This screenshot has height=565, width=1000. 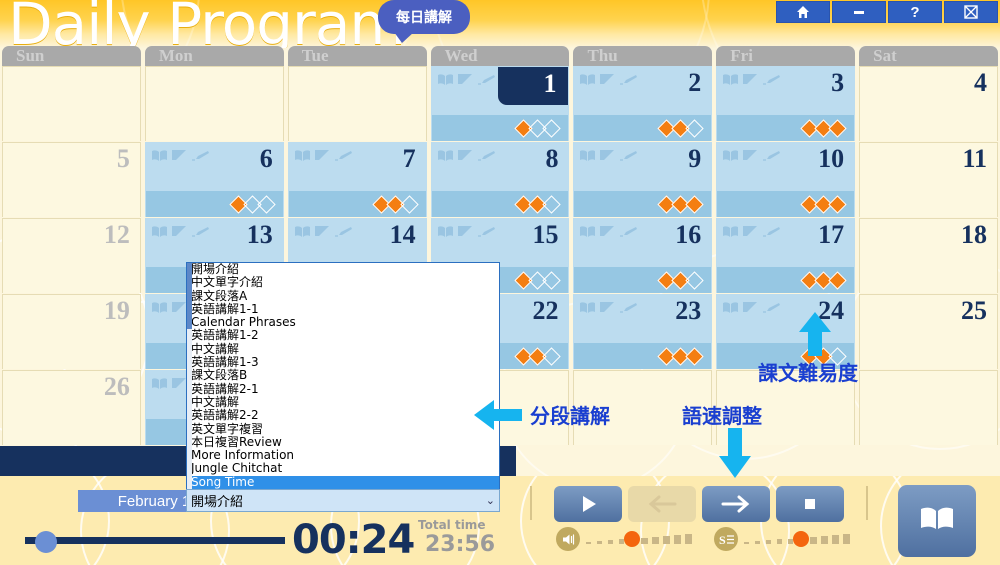 I want to click on section-combobox: 開場介紹 ⌄, so click(x=343, y=500).